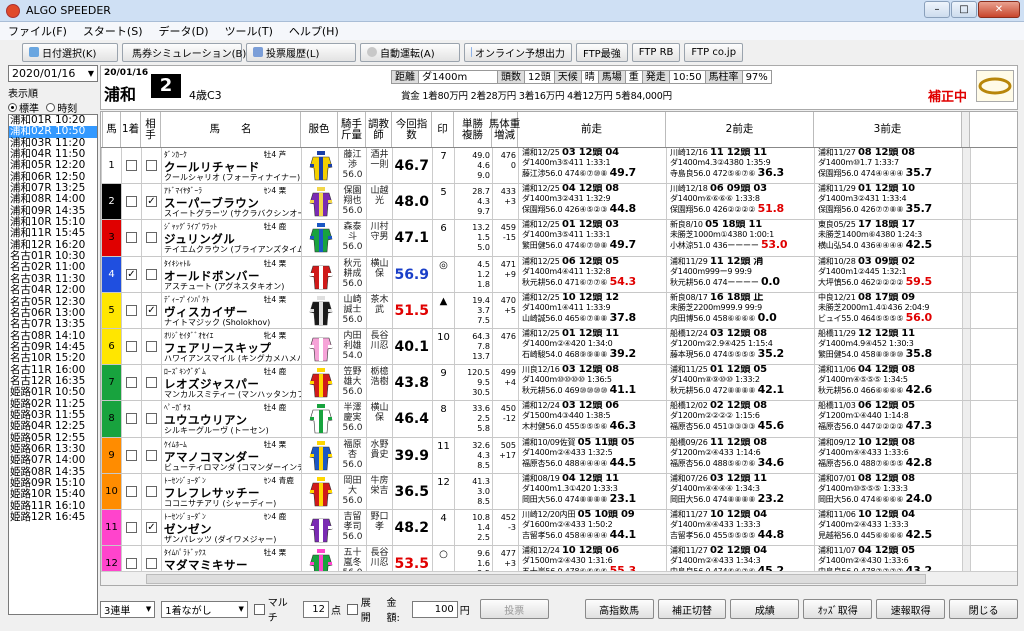 Image resolution: width=1024 pixels, height=631 pixels. What do you see at coordinates (518, 52) in the screenshot?
I see `online-forecast-button: オンライン予想出力` at bounding box center [518, 52].